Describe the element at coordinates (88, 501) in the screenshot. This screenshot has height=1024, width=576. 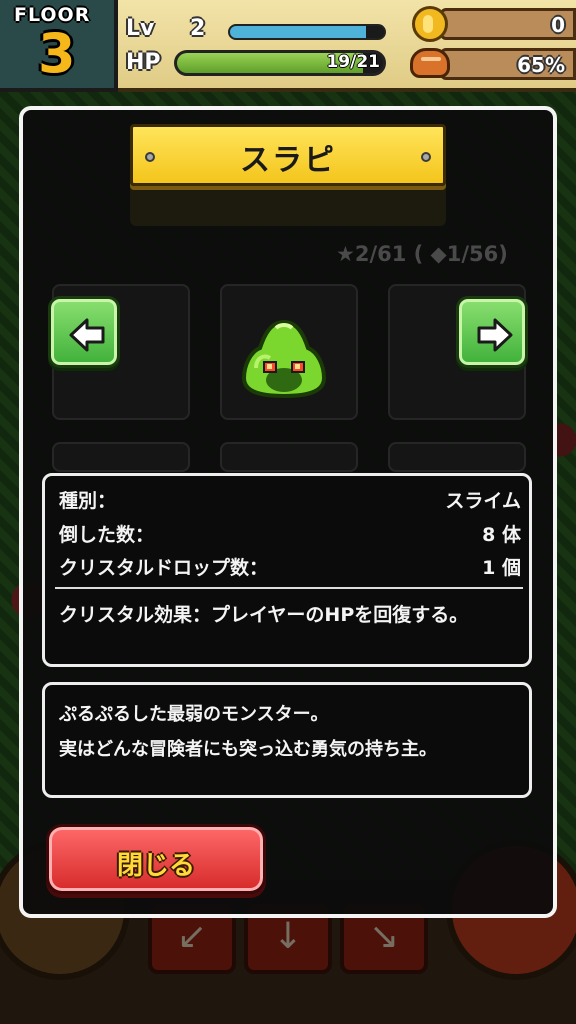
I see `type-label: 種別：` at that location.